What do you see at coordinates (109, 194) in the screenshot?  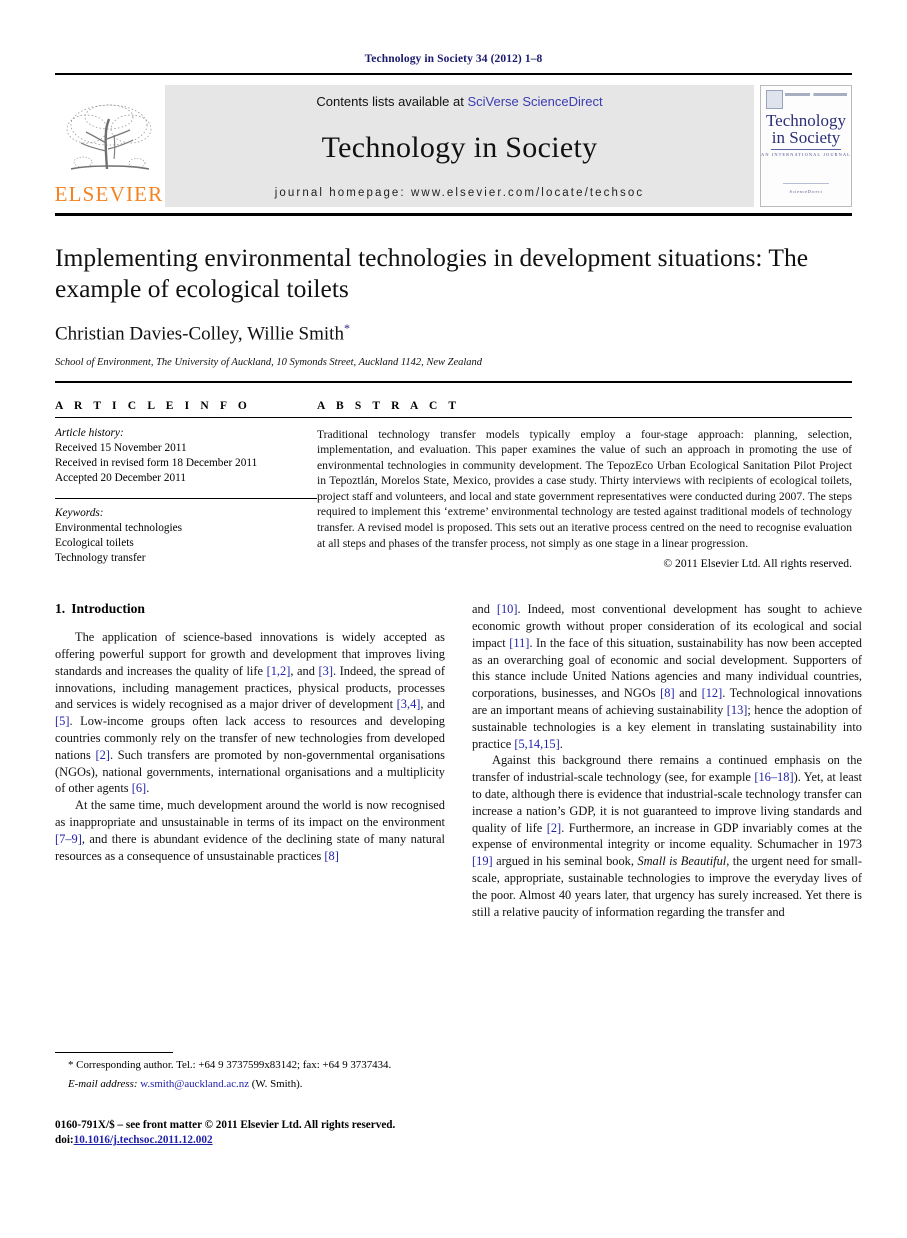 I see `elsevier-wordmark: ELSEVIER` at bounding box center [109, 194].